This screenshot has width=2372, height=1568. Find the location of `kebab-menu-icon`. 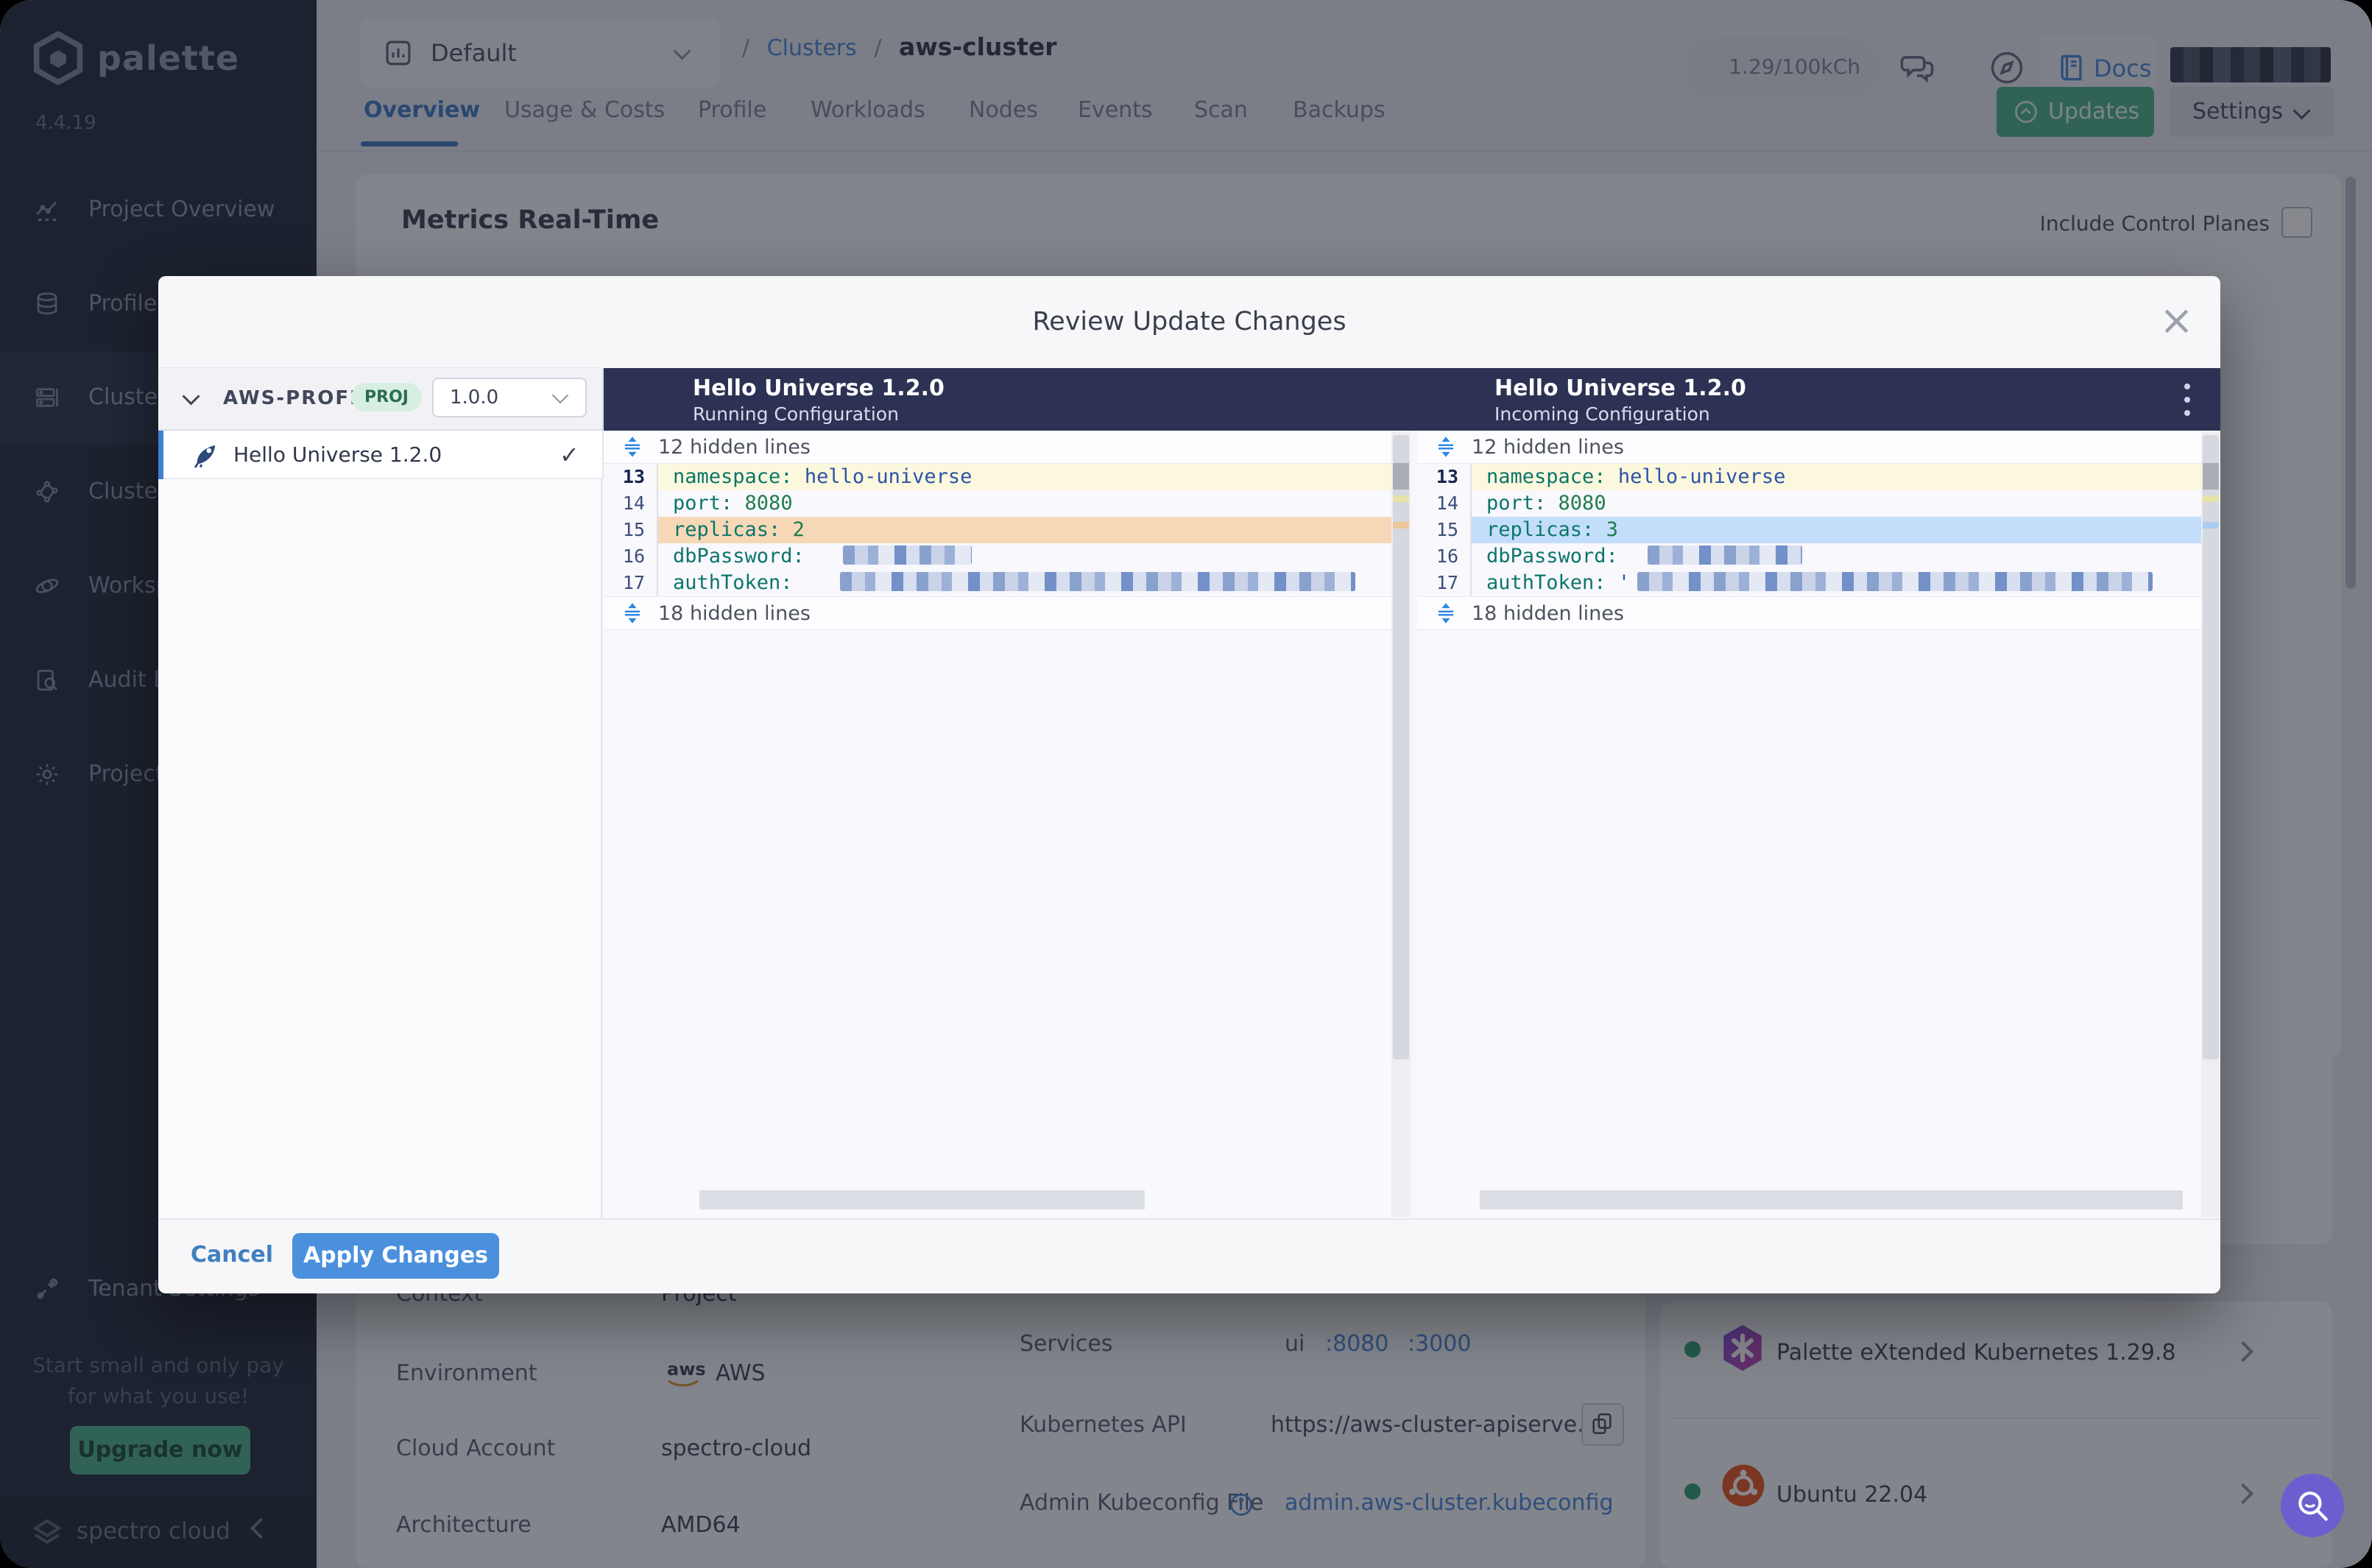

kebab-menu-icon is located at coordinates (2187, 400).